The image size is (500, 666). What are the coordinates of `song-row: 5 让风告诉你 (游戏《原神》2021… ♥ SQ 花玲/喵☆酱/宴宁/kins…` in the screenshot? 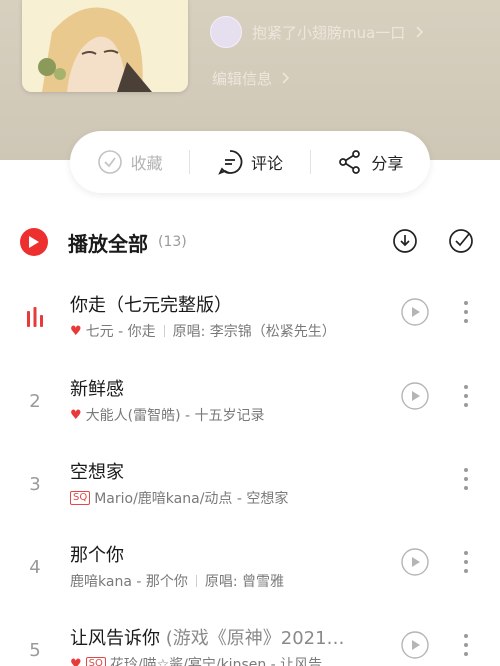 It's located at (250, 645).